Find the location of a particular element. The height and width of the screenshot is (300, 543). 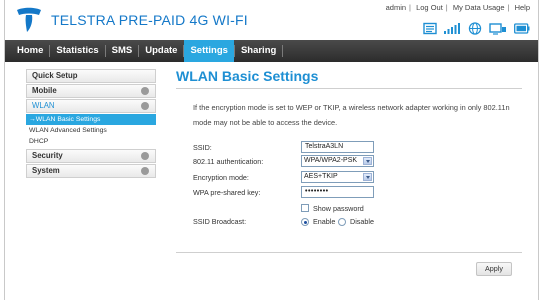

sidebar-item-label: System is located at coordinates (46, 170).